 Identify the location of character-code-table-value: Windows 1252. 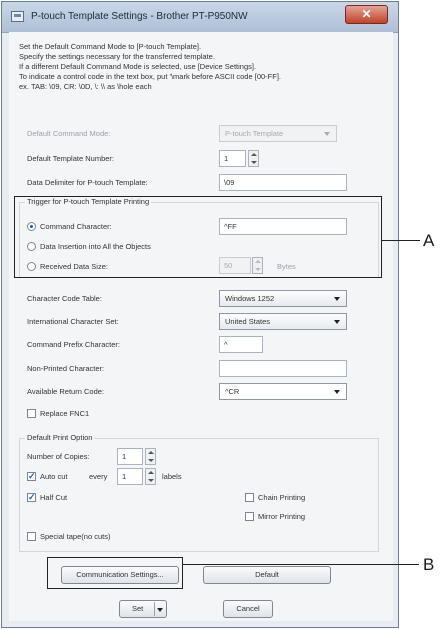
(250, 298).